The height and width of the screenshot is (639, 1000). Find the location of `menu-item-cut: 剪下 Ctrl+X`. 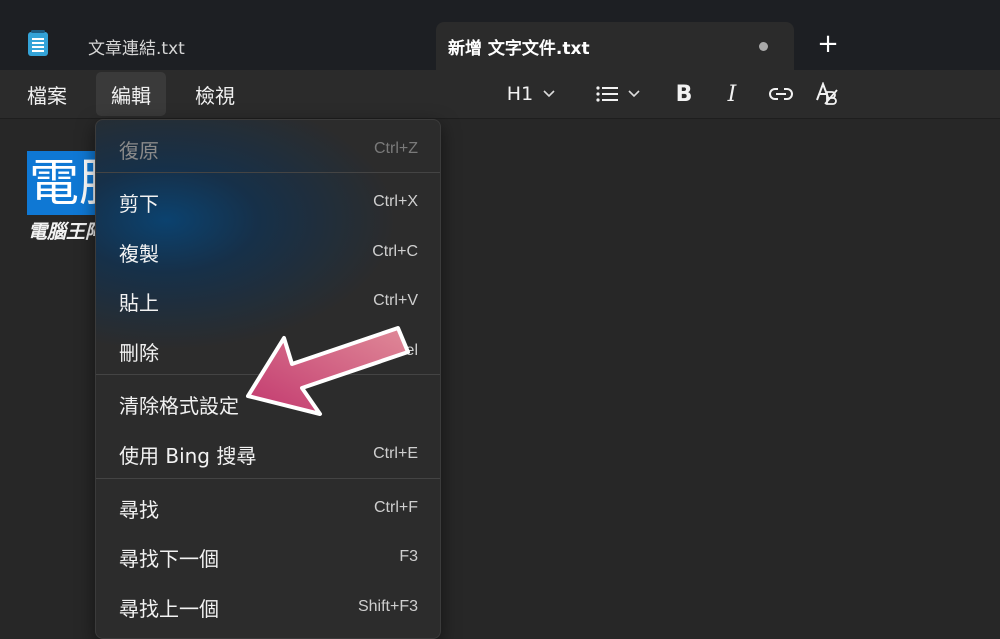

menu-item-cut: 剪下 Ctrl+X is located at coordinates (268, 202).